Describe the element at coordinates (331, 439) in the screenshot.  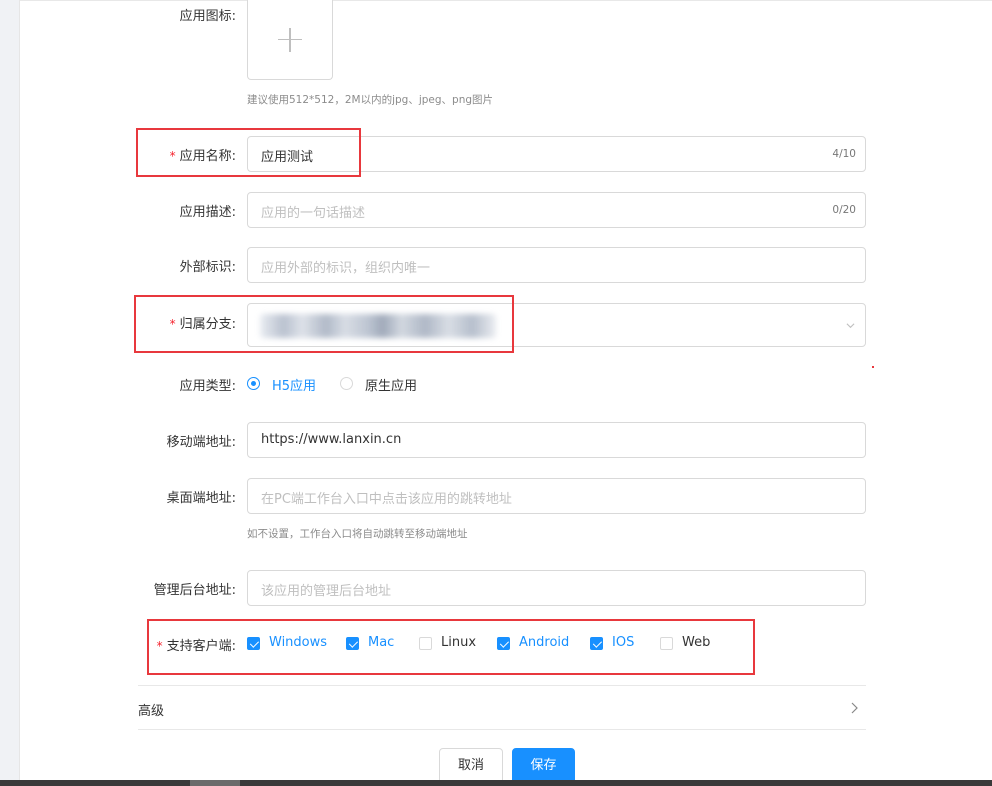
I see `mobile-url-value: https://www.lanxin.cn` at that location.